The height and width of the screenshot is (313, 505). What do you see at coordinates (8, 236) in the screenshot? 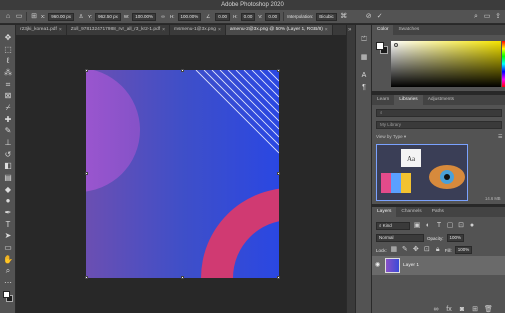
I see `path-selection-icon: ➤` at bounding box center [8, 236].